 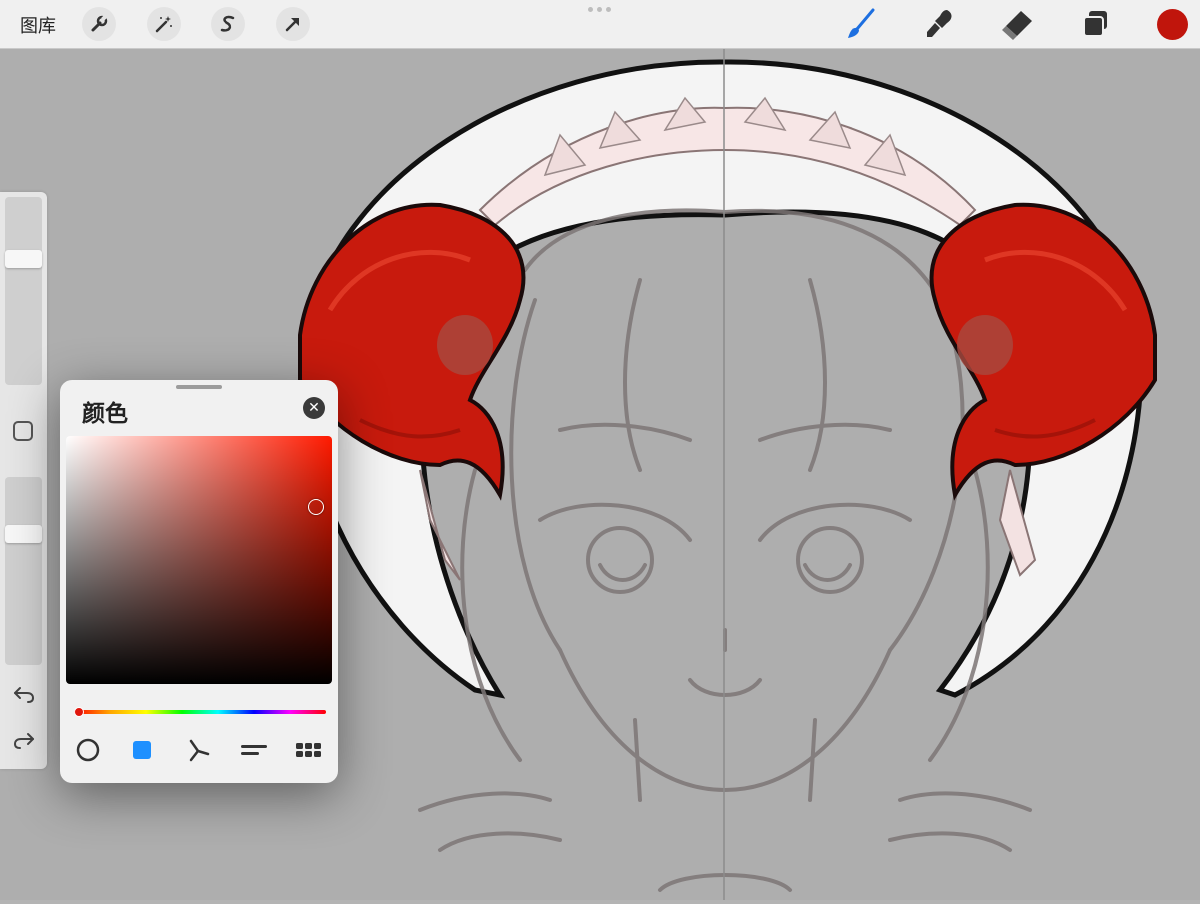 I want to click on actions-button, so click(x=99, y=24).